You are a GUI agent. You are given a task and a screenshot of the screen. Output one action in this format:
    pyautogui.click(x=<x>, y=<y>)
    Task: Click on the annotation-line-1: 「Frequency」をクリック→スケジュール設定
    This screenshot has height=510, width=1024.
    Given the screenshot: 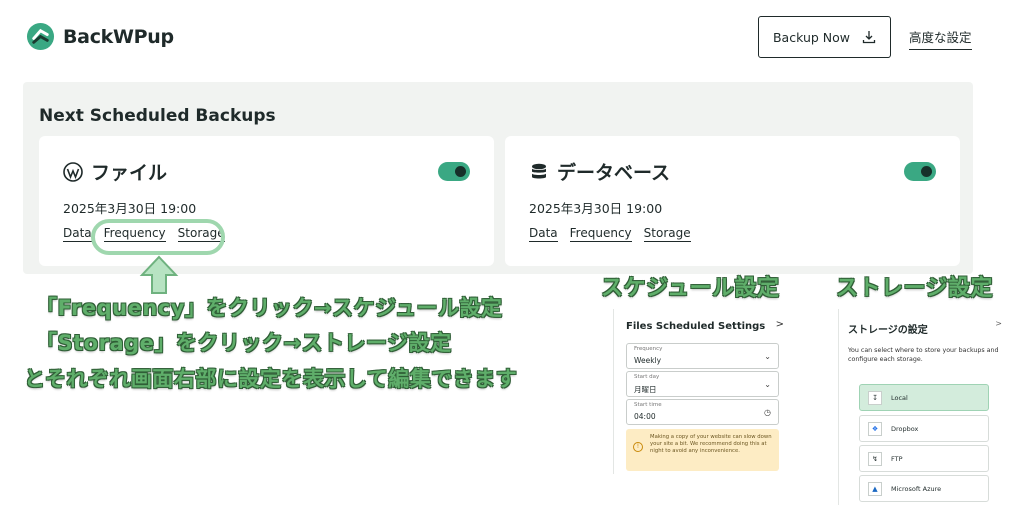 What is the action you would take?
    pyautogui.click(x=269, y=308)
    